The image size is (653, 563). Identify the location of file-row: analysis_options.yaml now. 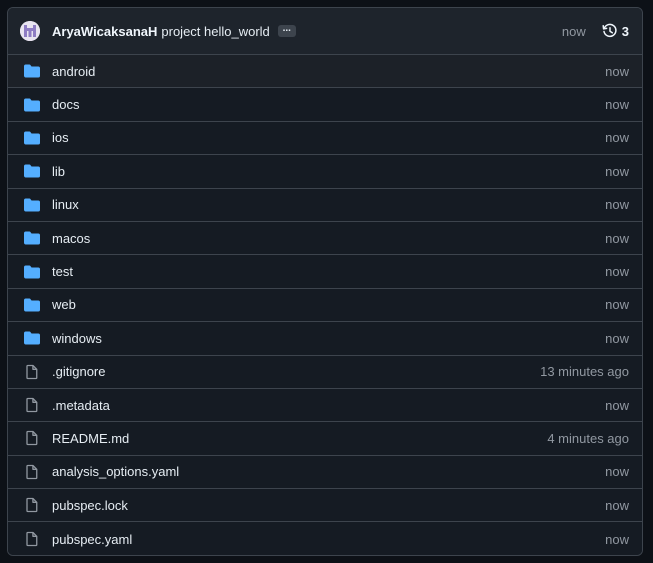
(325, 472).